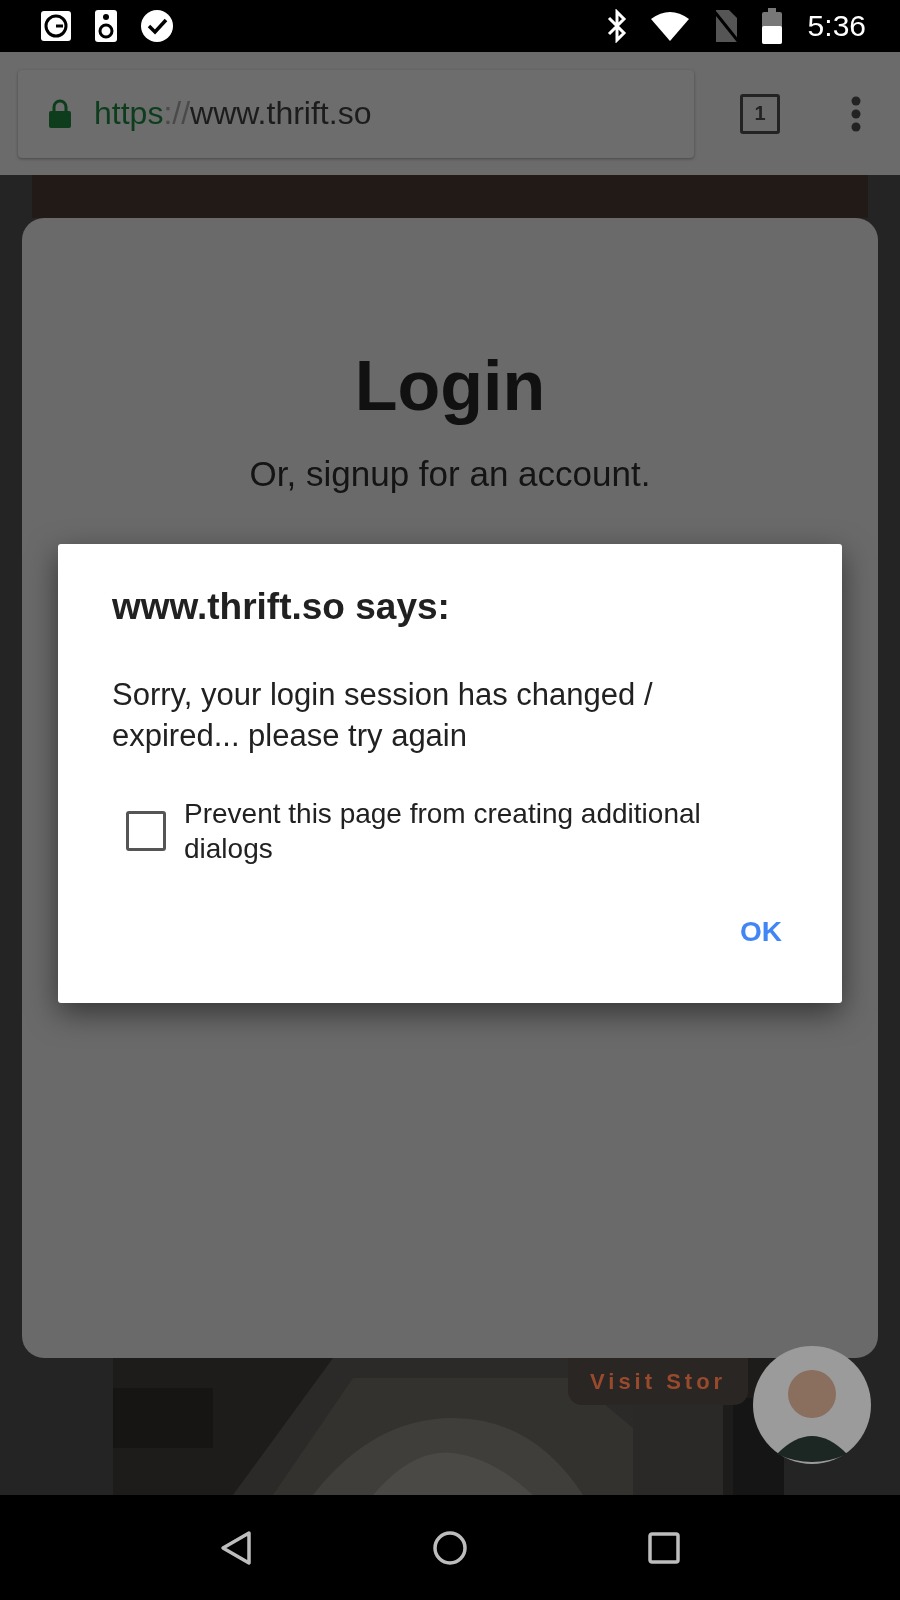 This screenshot has height=1600, width=900. Describe the element at coordinates (443, 831) in the screenshot. I see `checkbox-label: Prevent this page from creating additional dialogs` at that location.